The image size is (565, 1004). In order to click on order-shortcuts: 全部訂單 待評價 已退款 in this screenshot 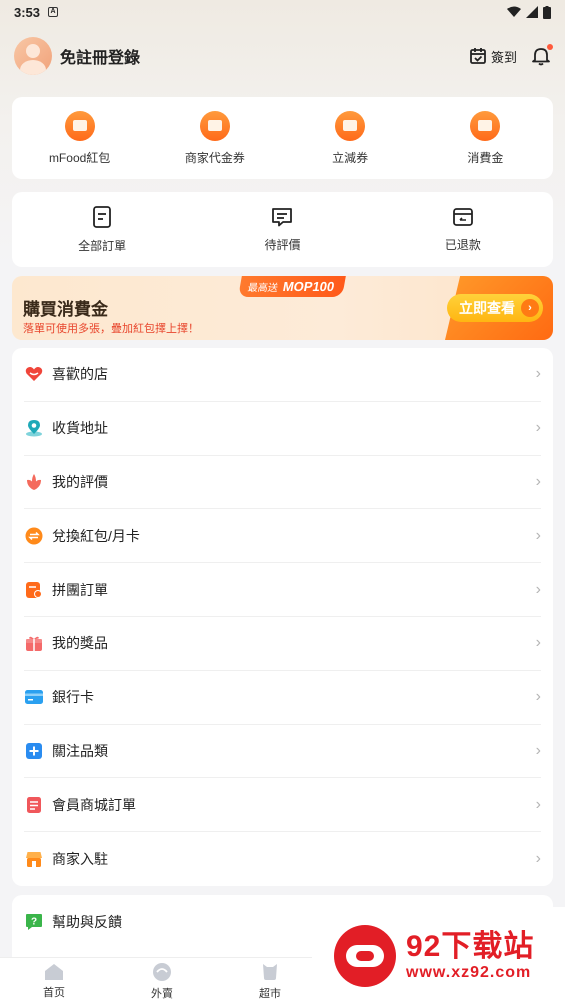, I will do `click(282, 229)`.